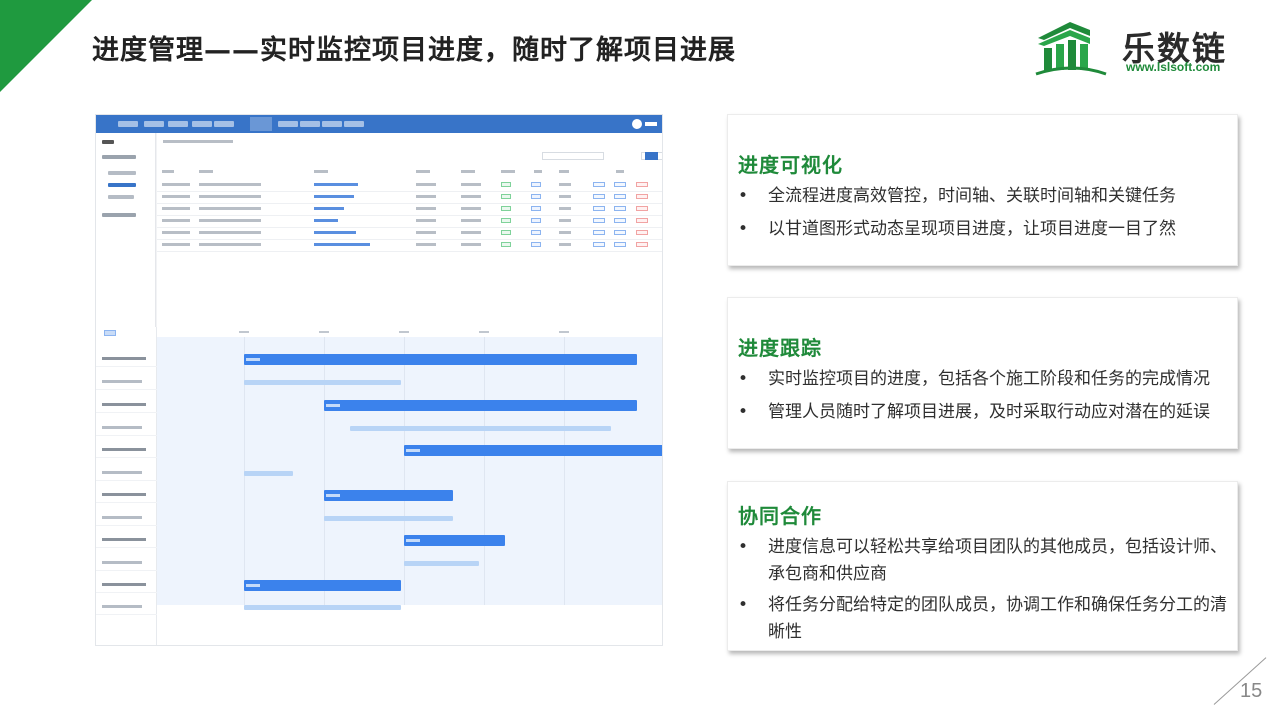  Describe the element at coordinates (46, 46) in the screenshot. I see `corner-accent-triangle` at that location.